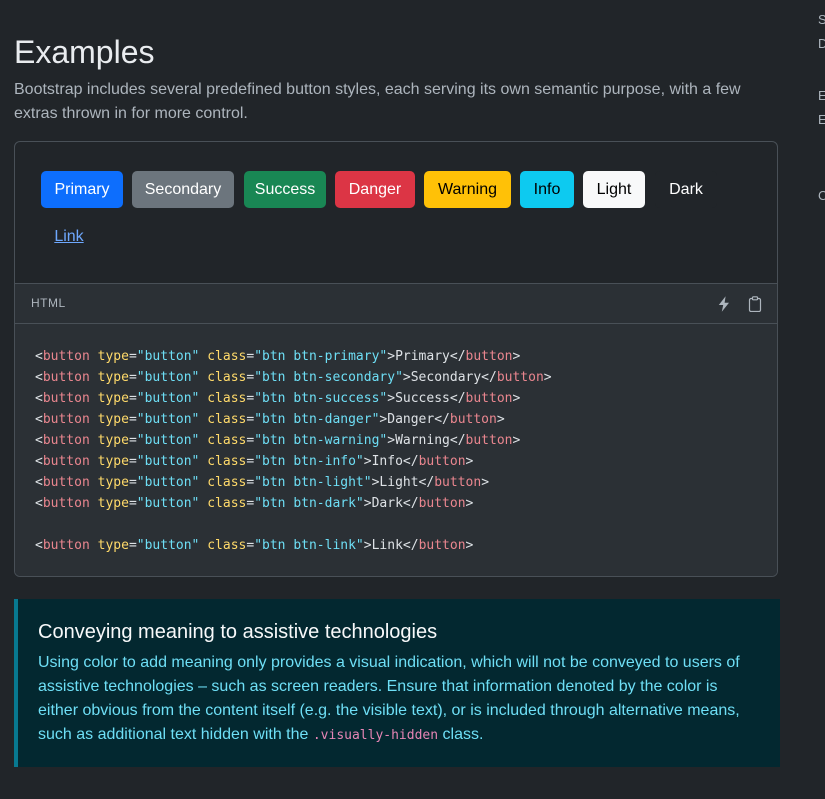 The width and height of the screenshot is (825, 799). What do you see at coordinates (467, 189) in the screenshot?
I see `warning-button: Warning` at bounding box center [467, 189].